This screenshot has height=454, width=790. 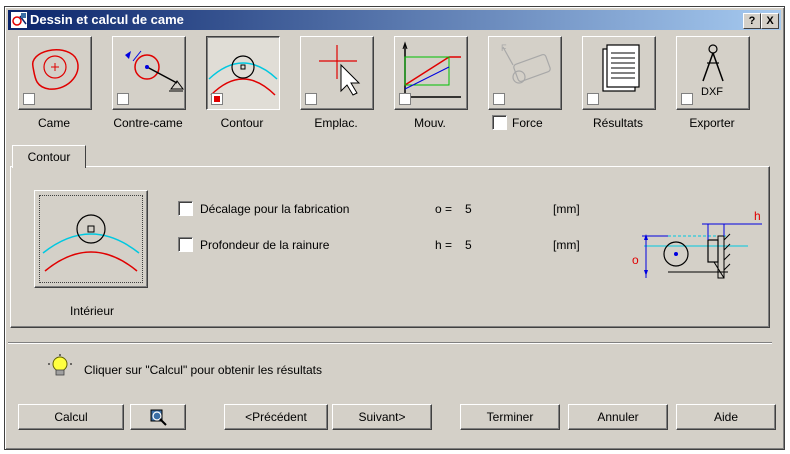 I want to click on profondeur-checkbox, so click(x=185, y=244).